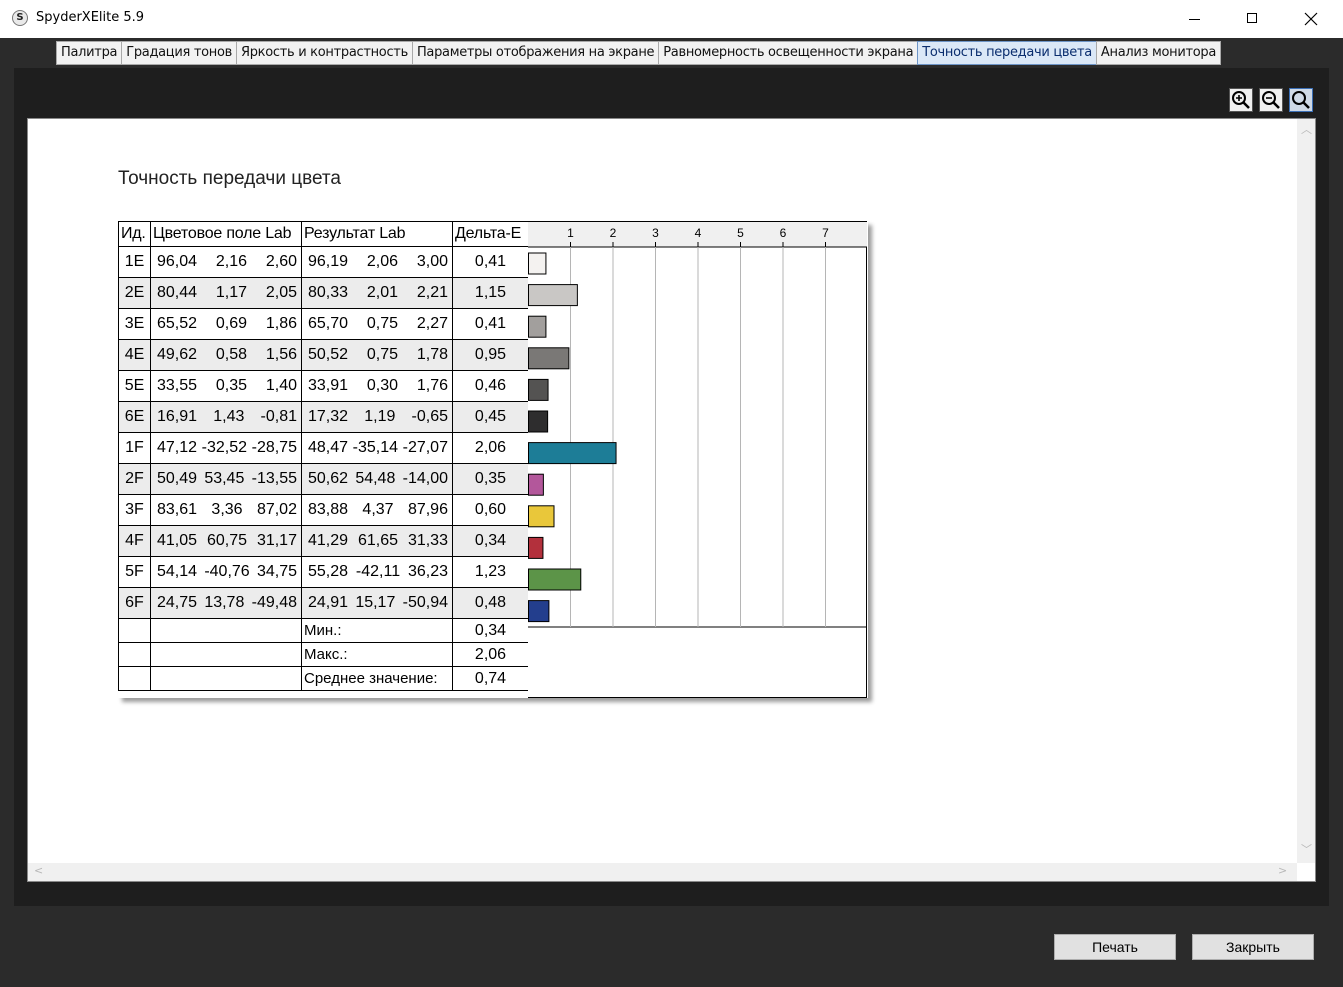 The height and width of the screenshot is (987, 1343). What do you see at coordinates (697, 425) in the screenshot?
I see `delta-e-bar-chart: 1 2 3 4 5 6 7` at bounding box center [697, 425].